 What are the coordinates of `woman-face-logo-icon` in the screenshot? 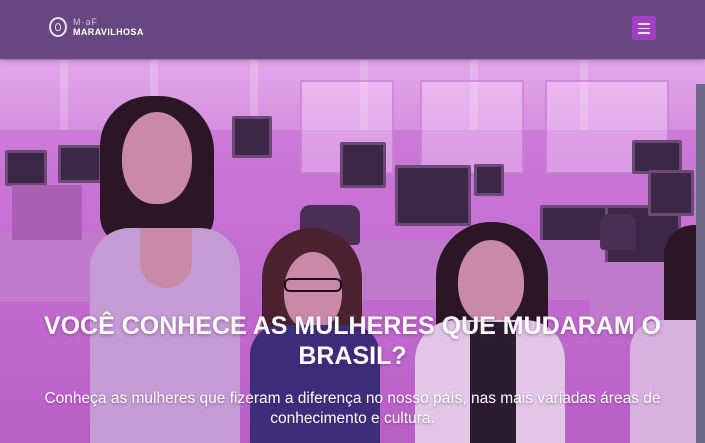 It's located at (58, 27).